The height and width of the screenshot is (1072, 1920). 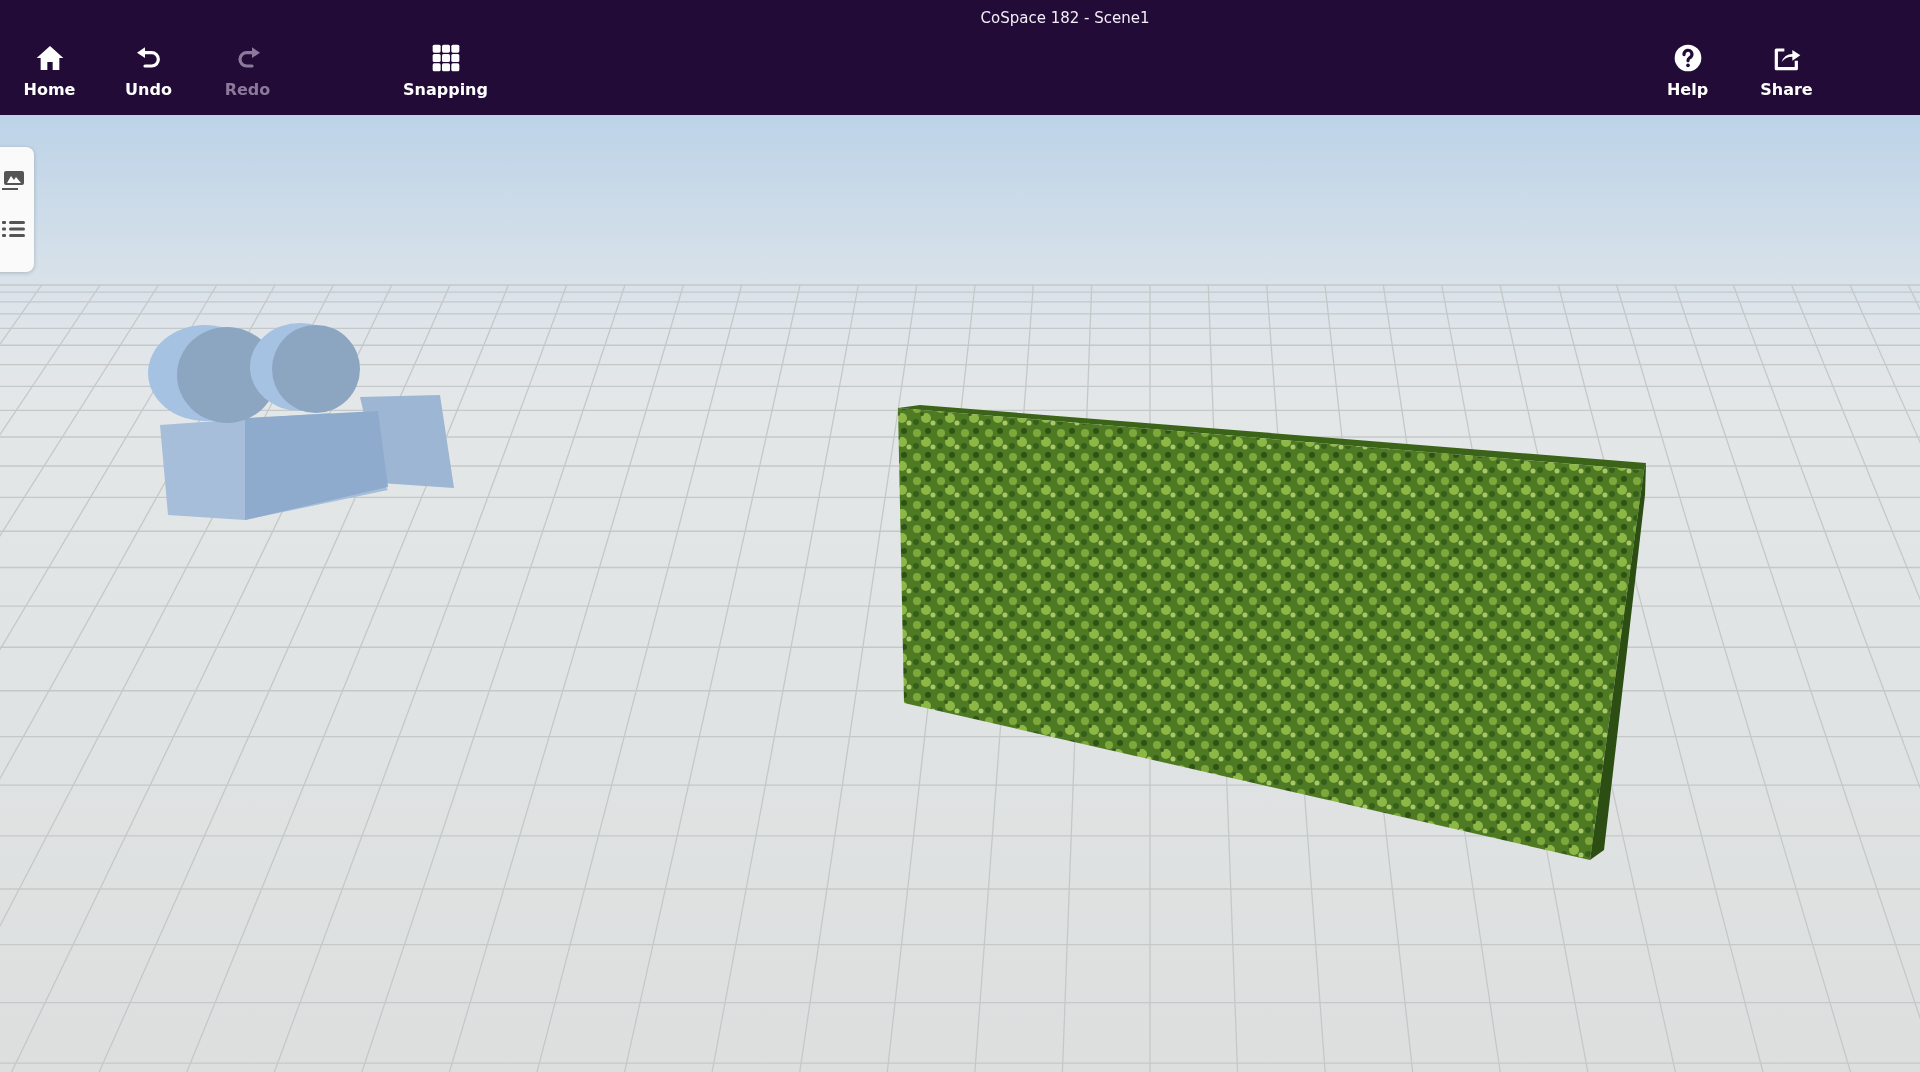 I want to click on image-icon, so click(x=14, y=181).